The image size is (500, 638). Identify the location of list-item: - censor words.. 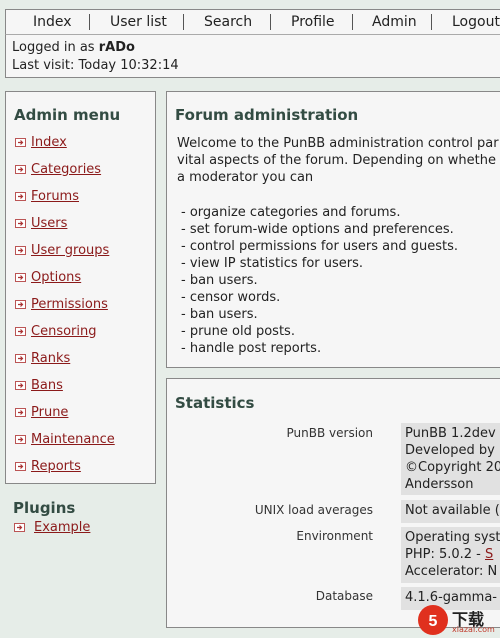
(231, 297).